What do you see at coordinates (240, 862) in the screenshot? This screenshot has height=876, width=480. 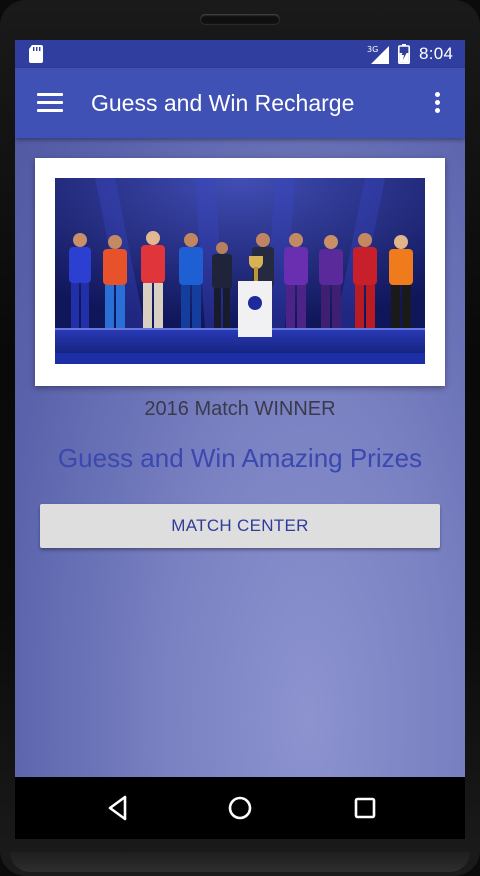 I see `phone-chin` at bounding box center [240, 862].